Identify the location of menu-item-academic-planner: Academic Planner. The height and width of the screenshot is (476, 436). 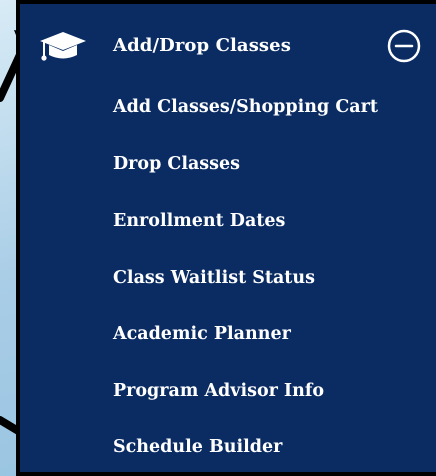
(202, 334).